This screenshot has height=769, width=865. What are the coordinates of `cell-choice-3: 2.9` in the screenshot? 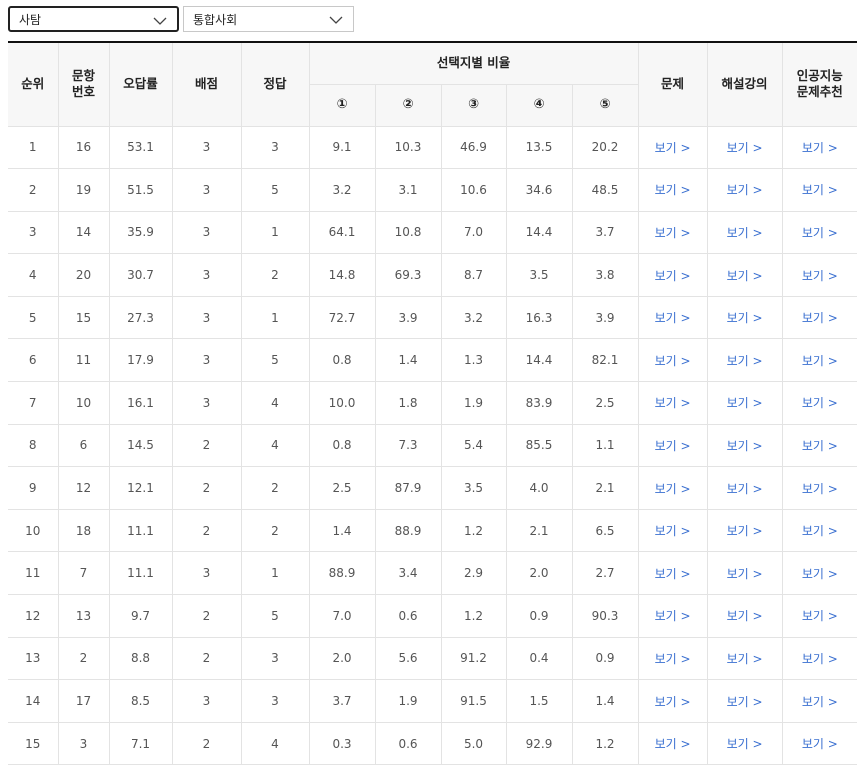 It's located at (473, 573).